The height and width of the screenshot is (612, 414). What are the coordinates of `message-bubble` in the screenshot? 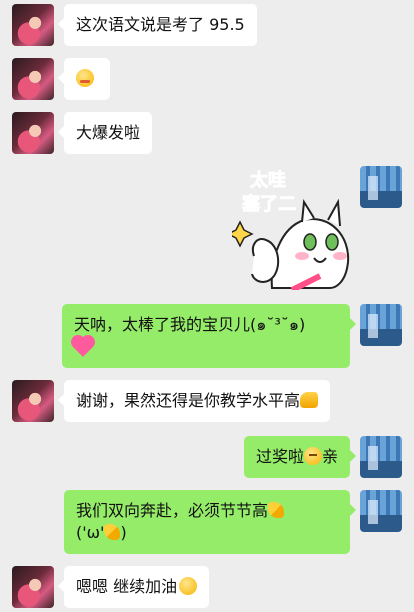 It's located at (84, 79).